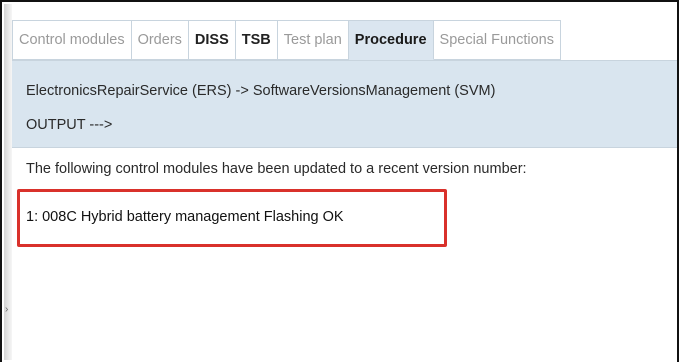  Describe the element at coordinates (160, 40) in the screenshot. I see `tab-orders: Orders` at that location.